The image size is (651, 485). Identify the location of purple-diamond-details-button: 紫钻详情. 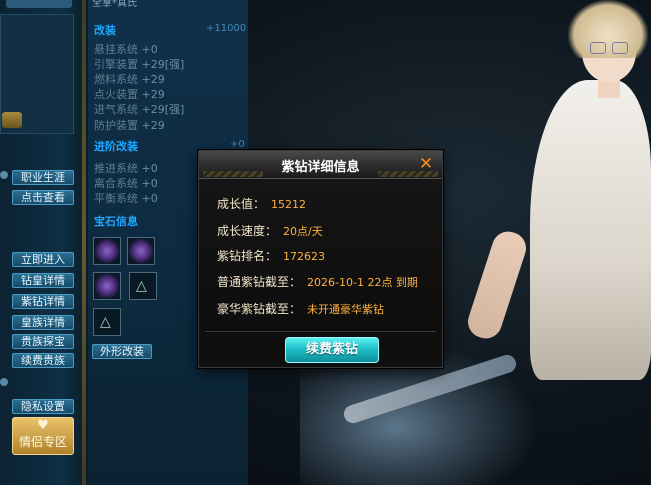
(43, 301).